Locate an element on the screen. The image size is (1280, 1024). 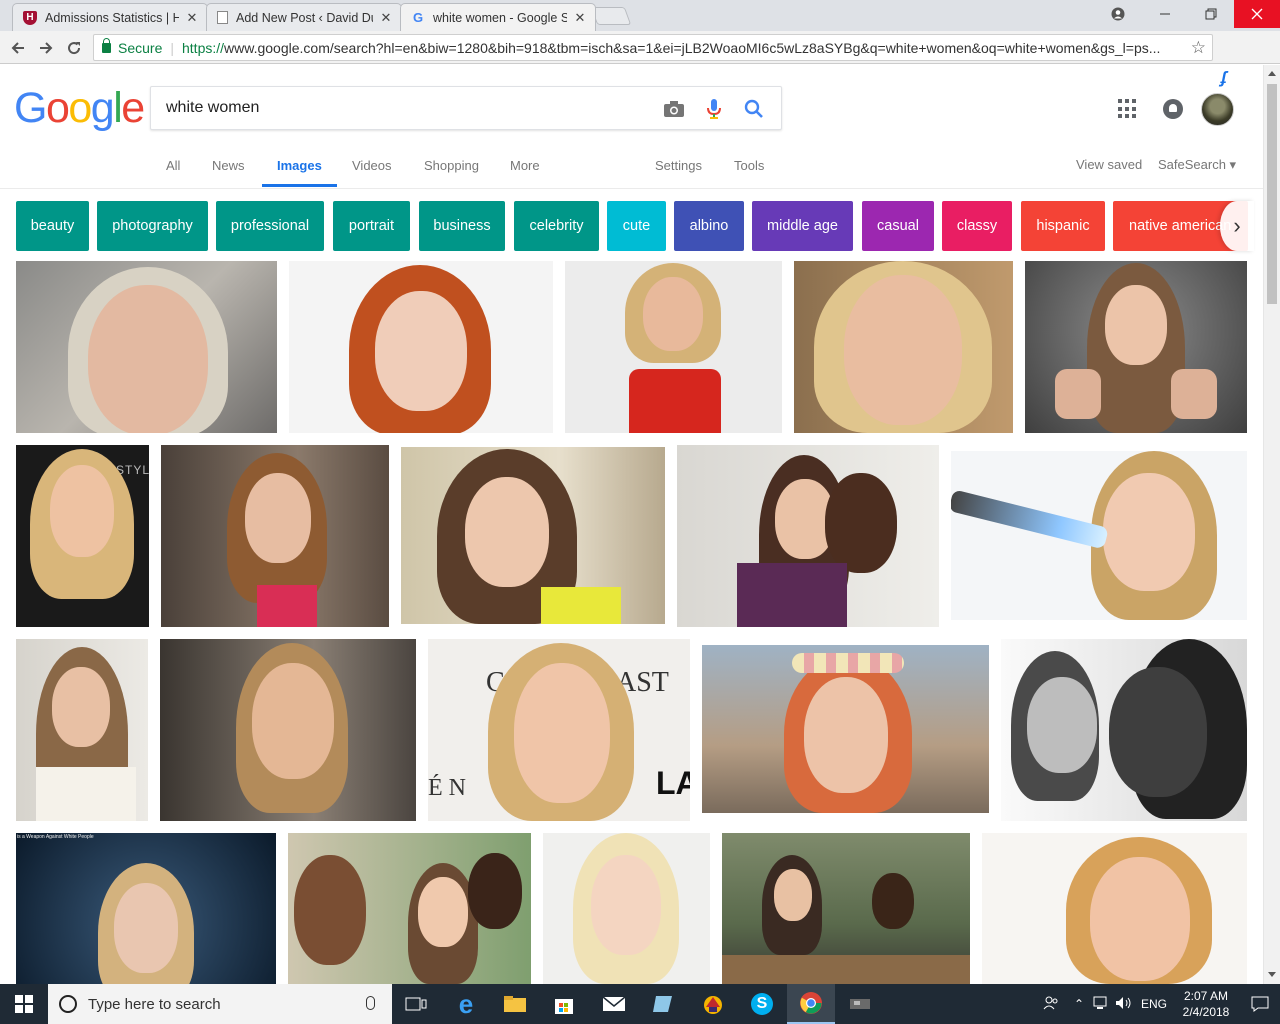
safesearch-menu: SafeSearch is located at coordinates (1197, 165).